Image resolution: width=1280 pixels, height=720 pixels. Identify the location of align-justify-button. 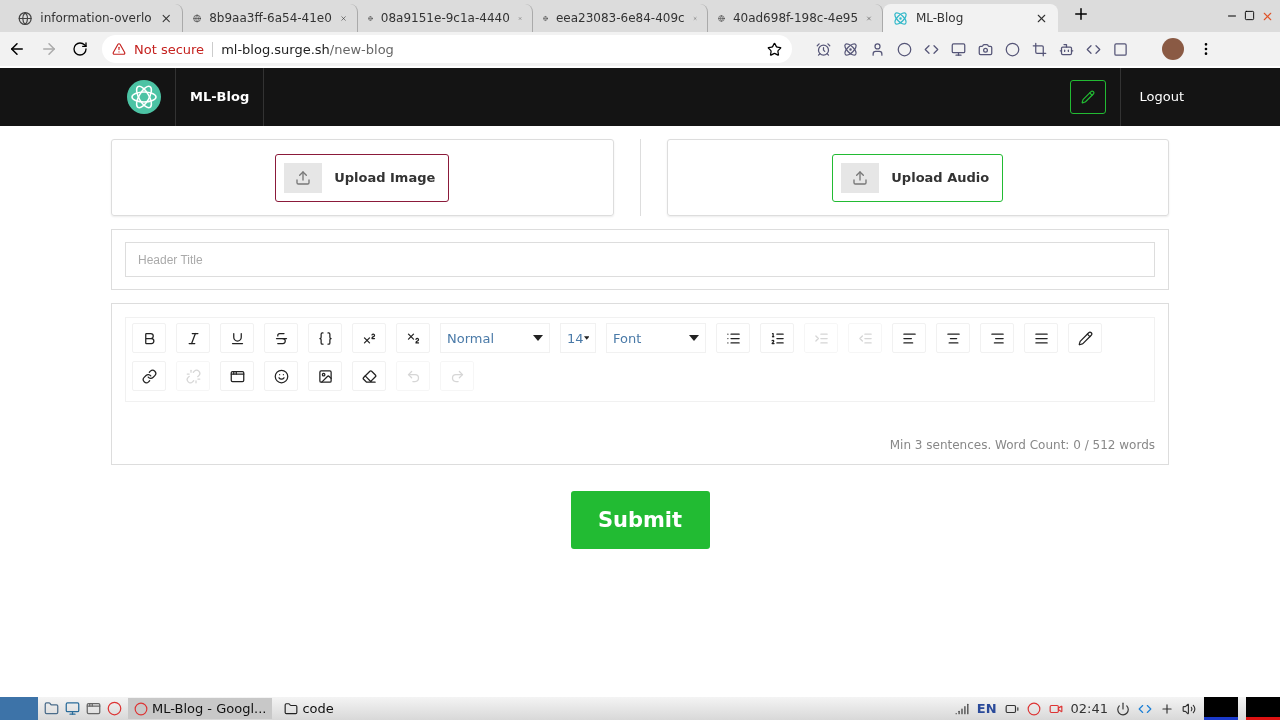
(1041, 338).